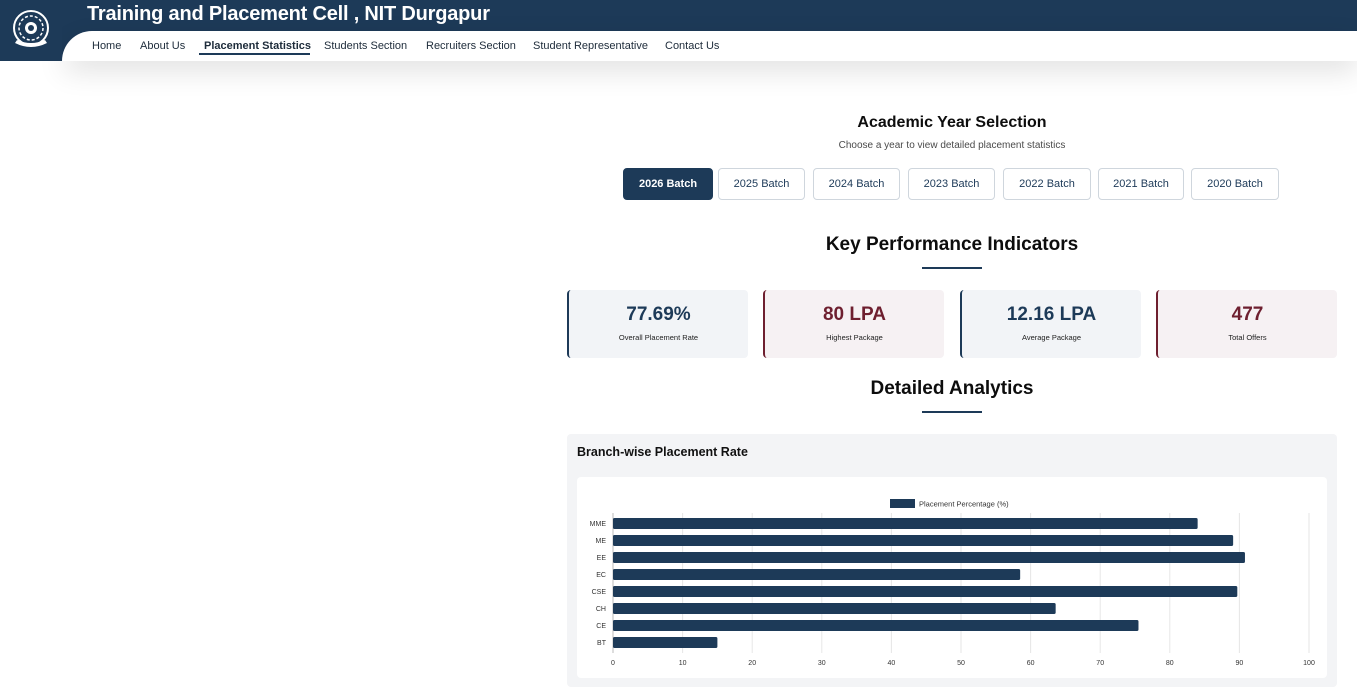 This screenshot has height=697, width=1357. Describe the element at coordinates (952, 122) in the screenshot. I see `year-selection-title: Academic Year Selection` at that location.